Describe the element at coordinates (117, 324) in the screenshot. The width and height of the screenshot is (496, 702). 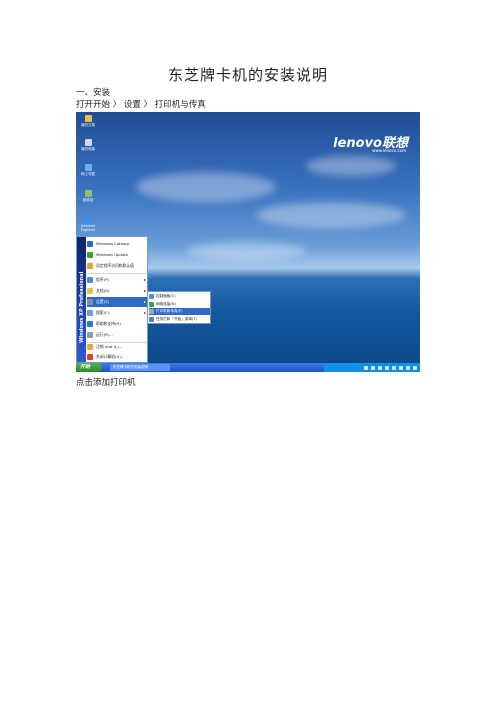
I see `menu-item-help: 帮助和支持(H)` at that location.